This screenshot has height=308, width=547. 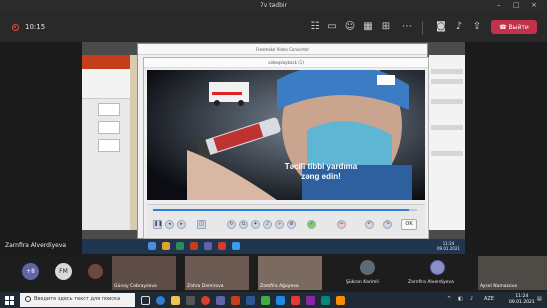 What do you see at coordinates (281, 210) in the screenshot?
I see `seek-bar-fill` at bounding box center [281, 210].